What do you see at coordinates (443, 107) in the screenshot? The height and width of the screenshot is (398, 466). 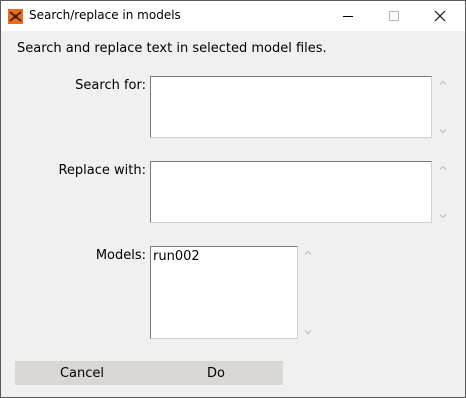 I see `search-scrollbar` at bounding box center [443, 107].